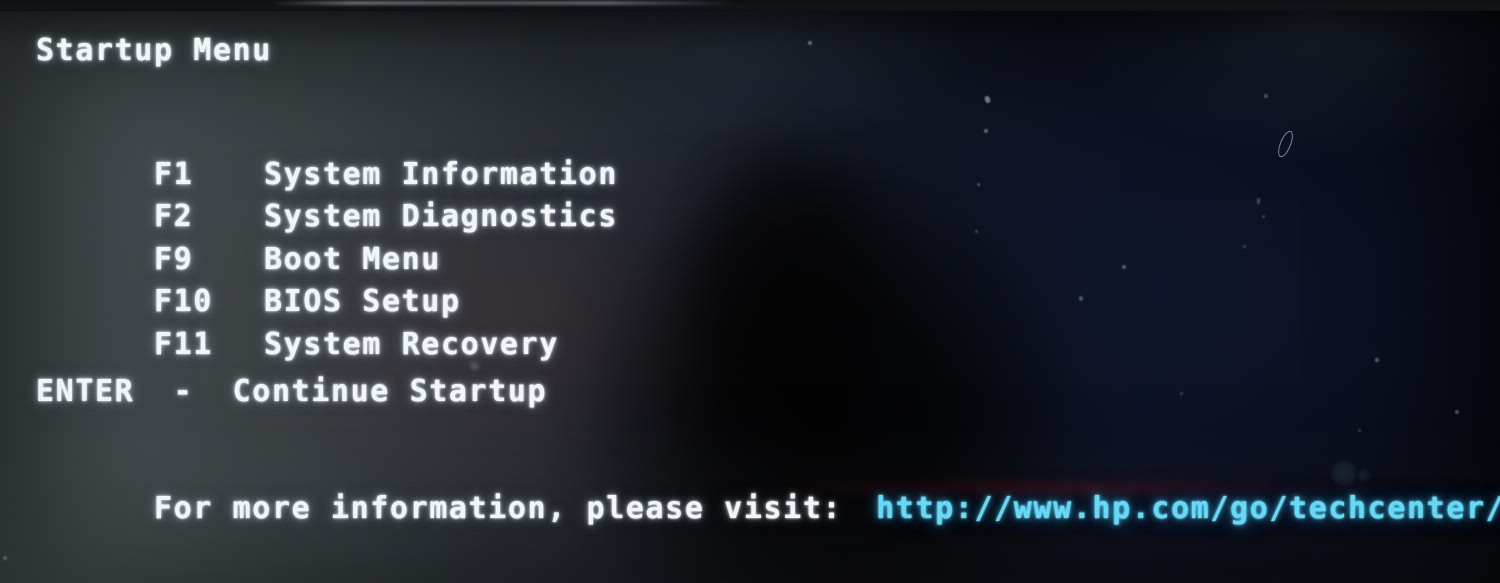 The image size is (1500, 583). What do you see at coordinates (411, 344) in the screenshot?
I see `menu-label-f11: System Recovery` at bounding box center [411, 344].